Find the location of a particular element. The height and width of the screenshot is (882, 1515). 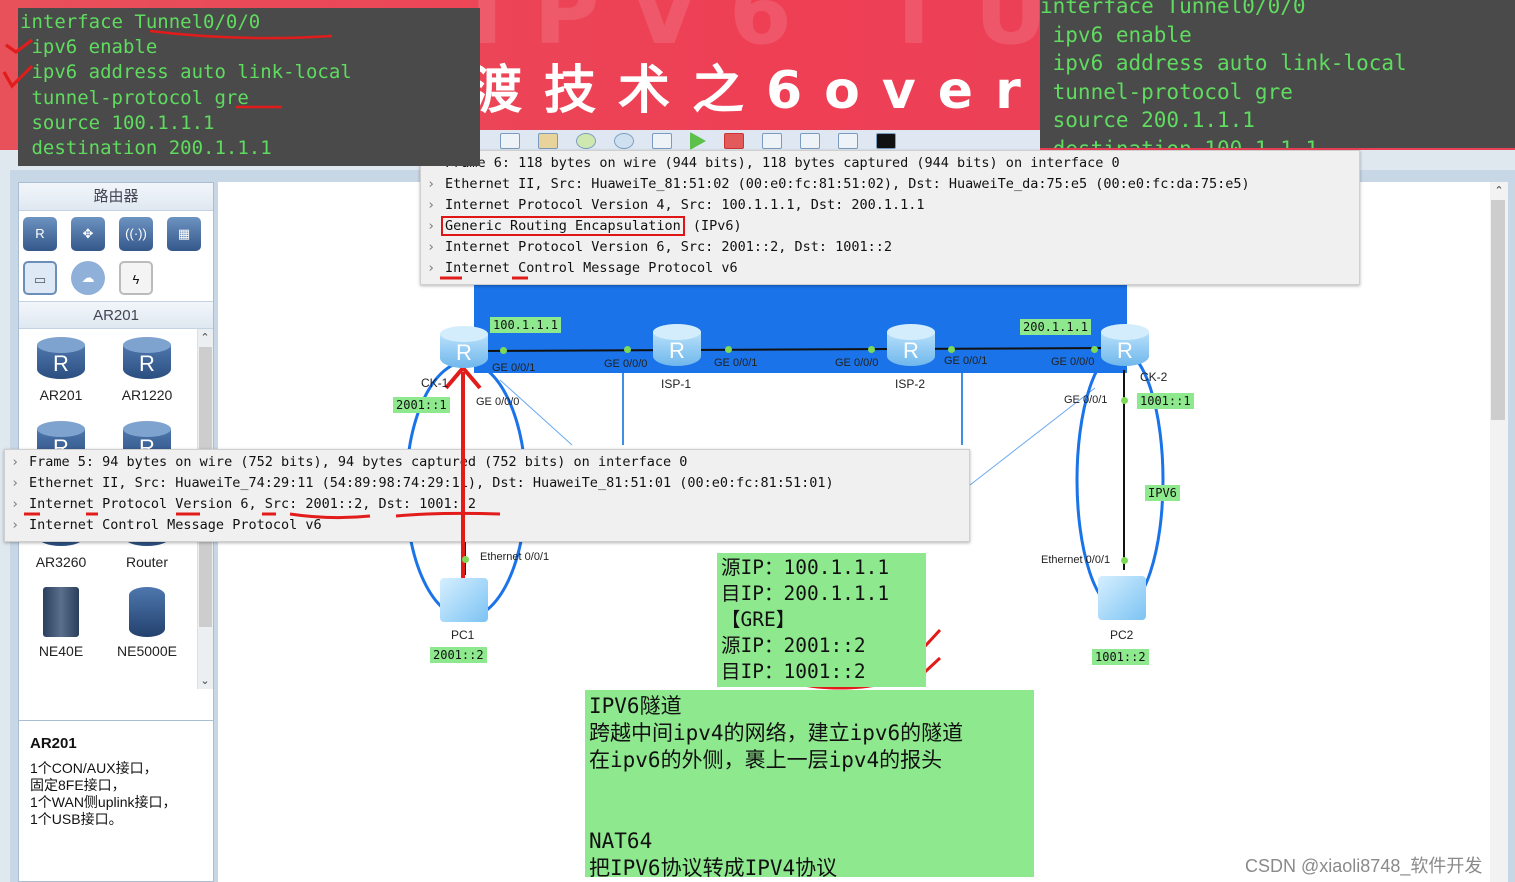

tag-pc2-addr: 1001::2 is located at coordinates (1120, 657).